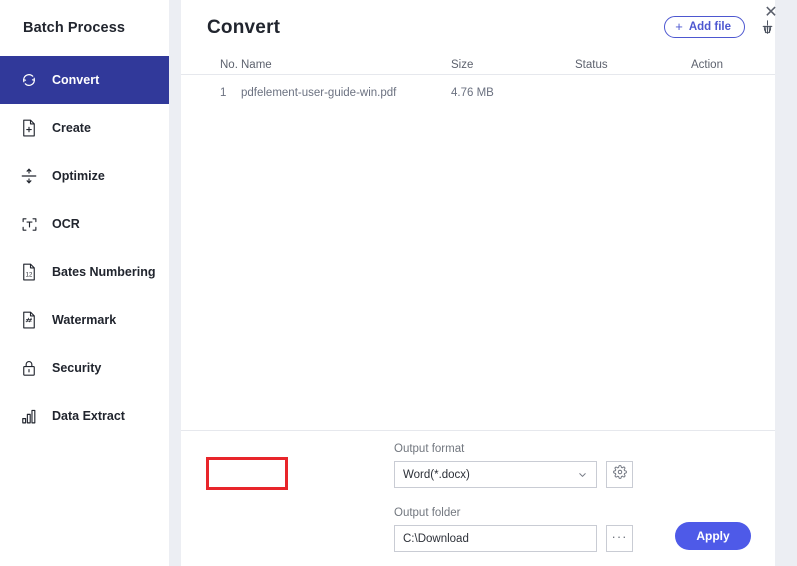  I want to click on output-folder-row: C:\Download ···, so click(513, 538).